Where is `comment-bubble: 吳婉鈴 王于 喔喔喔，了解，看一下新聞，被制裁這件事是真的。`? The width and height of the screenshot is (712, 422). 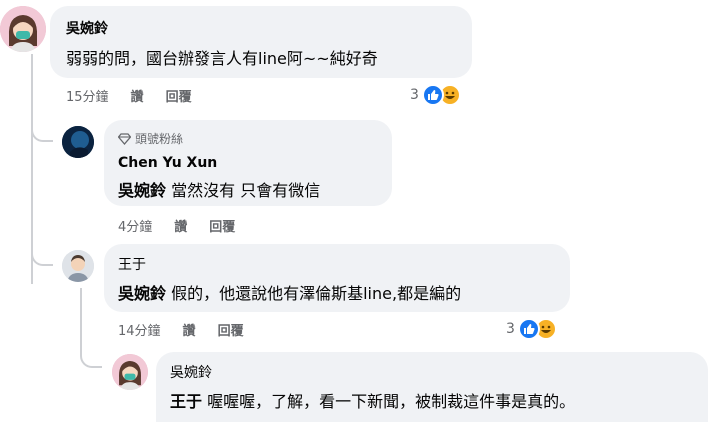 comment-bubble: 吳婉鈴 王于 喔喔喔，了解，看一下新聞，被制裁這件事是真的。 is located at coordinates (432, 387).